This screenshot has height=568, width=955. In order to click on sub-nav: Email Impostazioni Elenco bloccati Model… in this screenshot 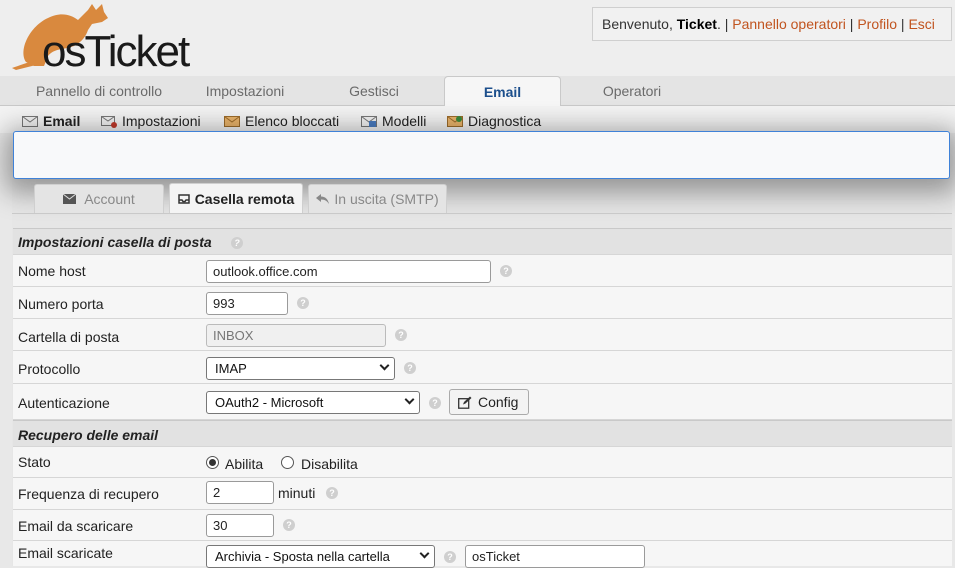, I will do `click(477, 119)`.